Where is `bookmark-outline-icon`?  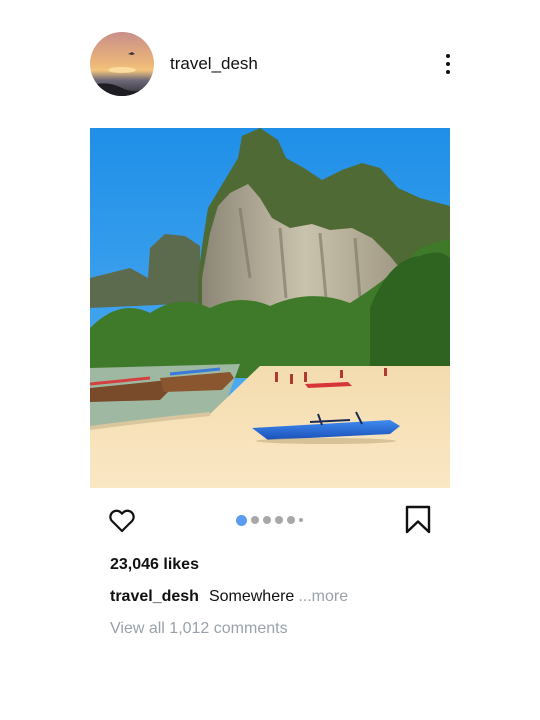
bookmark-outline-icon is located at coordinates (418, 519).